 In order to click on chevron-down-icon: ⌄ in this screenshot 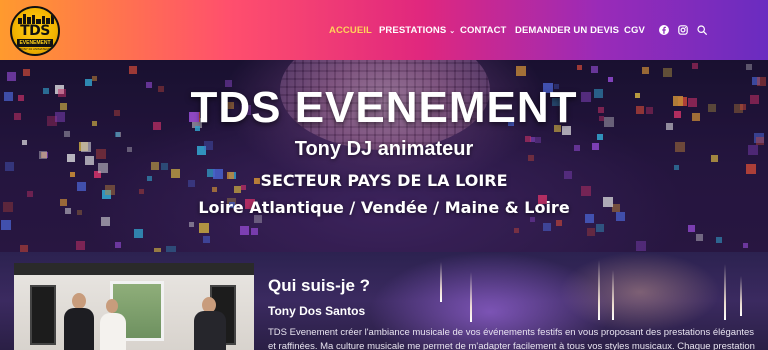, I will do `click(452, 31)`.